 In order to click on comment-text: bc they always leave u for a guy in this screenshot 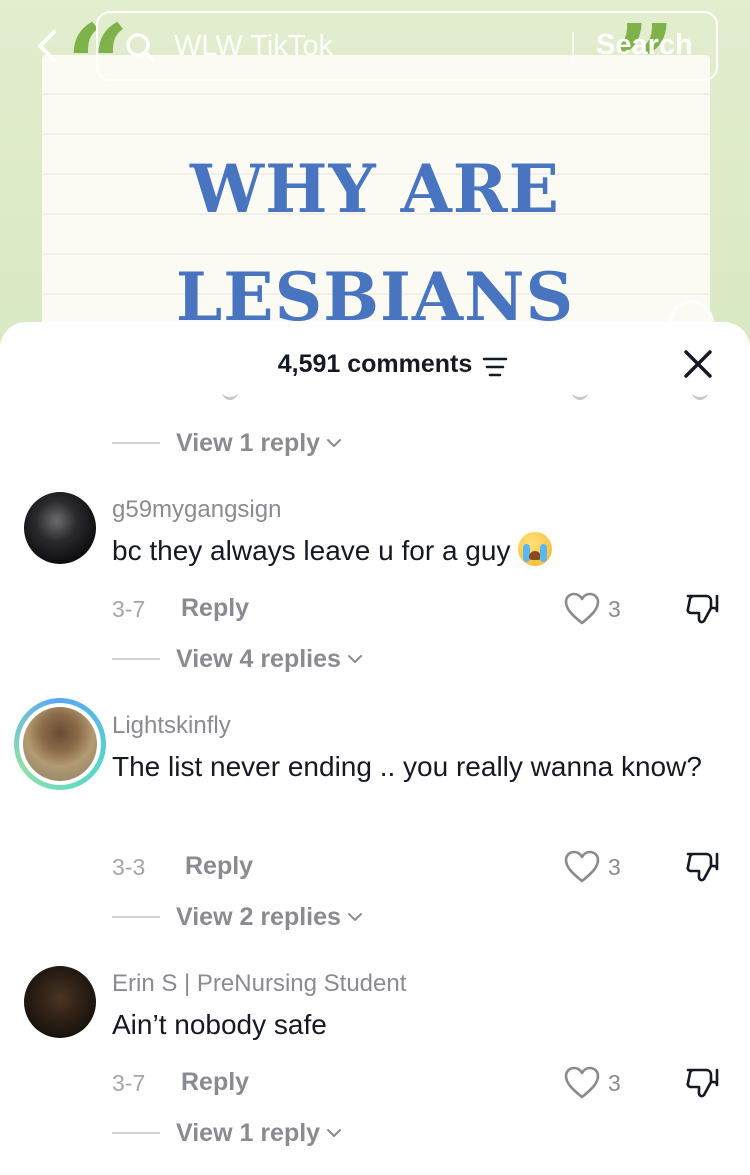, I will do `click(407, 550)`.